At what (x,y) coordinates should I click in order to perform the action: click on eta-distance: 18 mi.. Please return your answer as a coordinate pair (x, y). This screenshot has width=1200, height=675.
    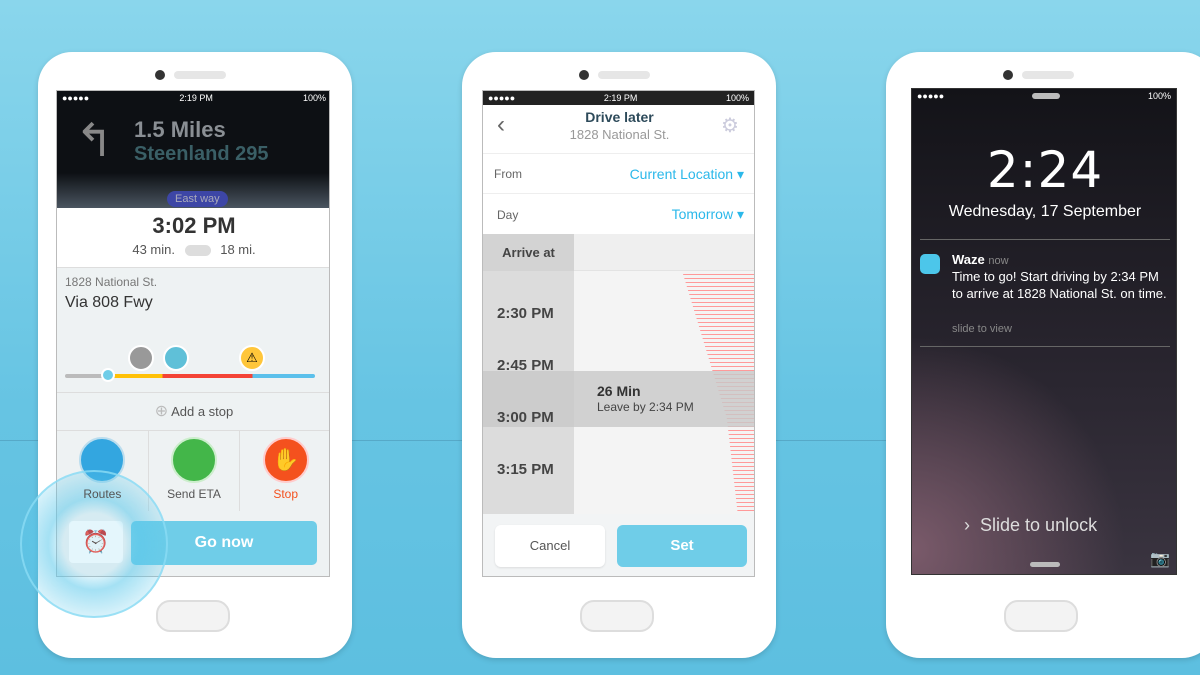
    Looking at the image, I should click on (238, 249).